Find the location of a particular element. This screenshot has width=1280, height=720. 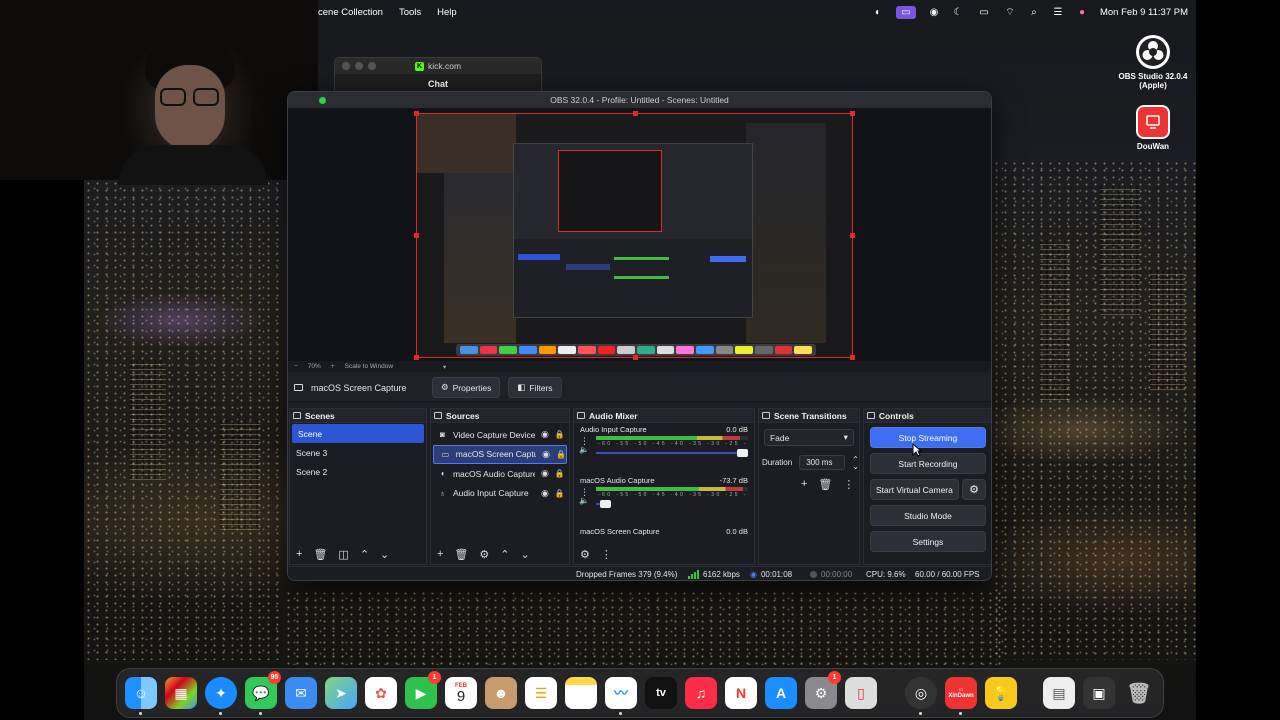

start-recording-button: Start Recording is located at coordinates (927, 463).